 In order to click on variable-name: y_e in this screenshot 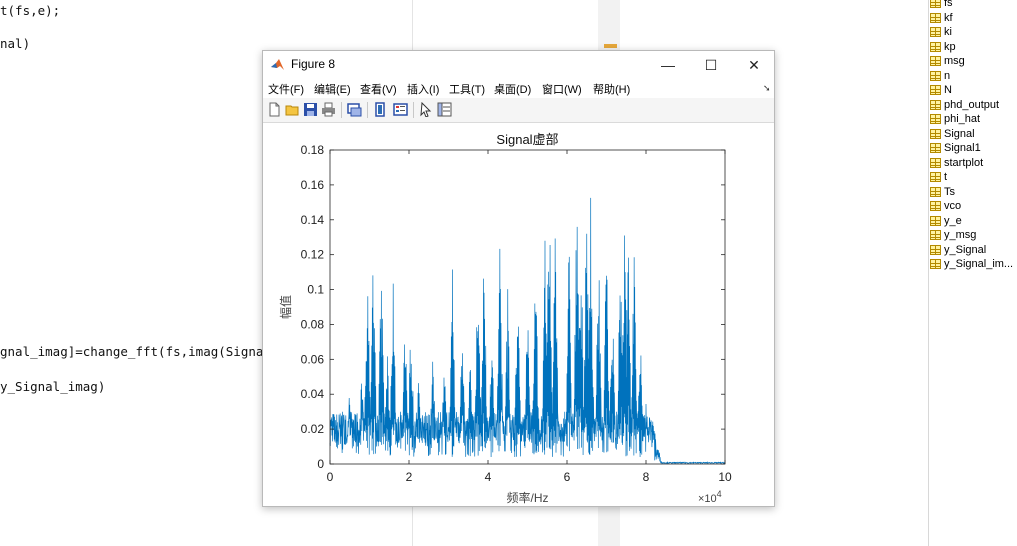, I will do `click(953, 220)`.